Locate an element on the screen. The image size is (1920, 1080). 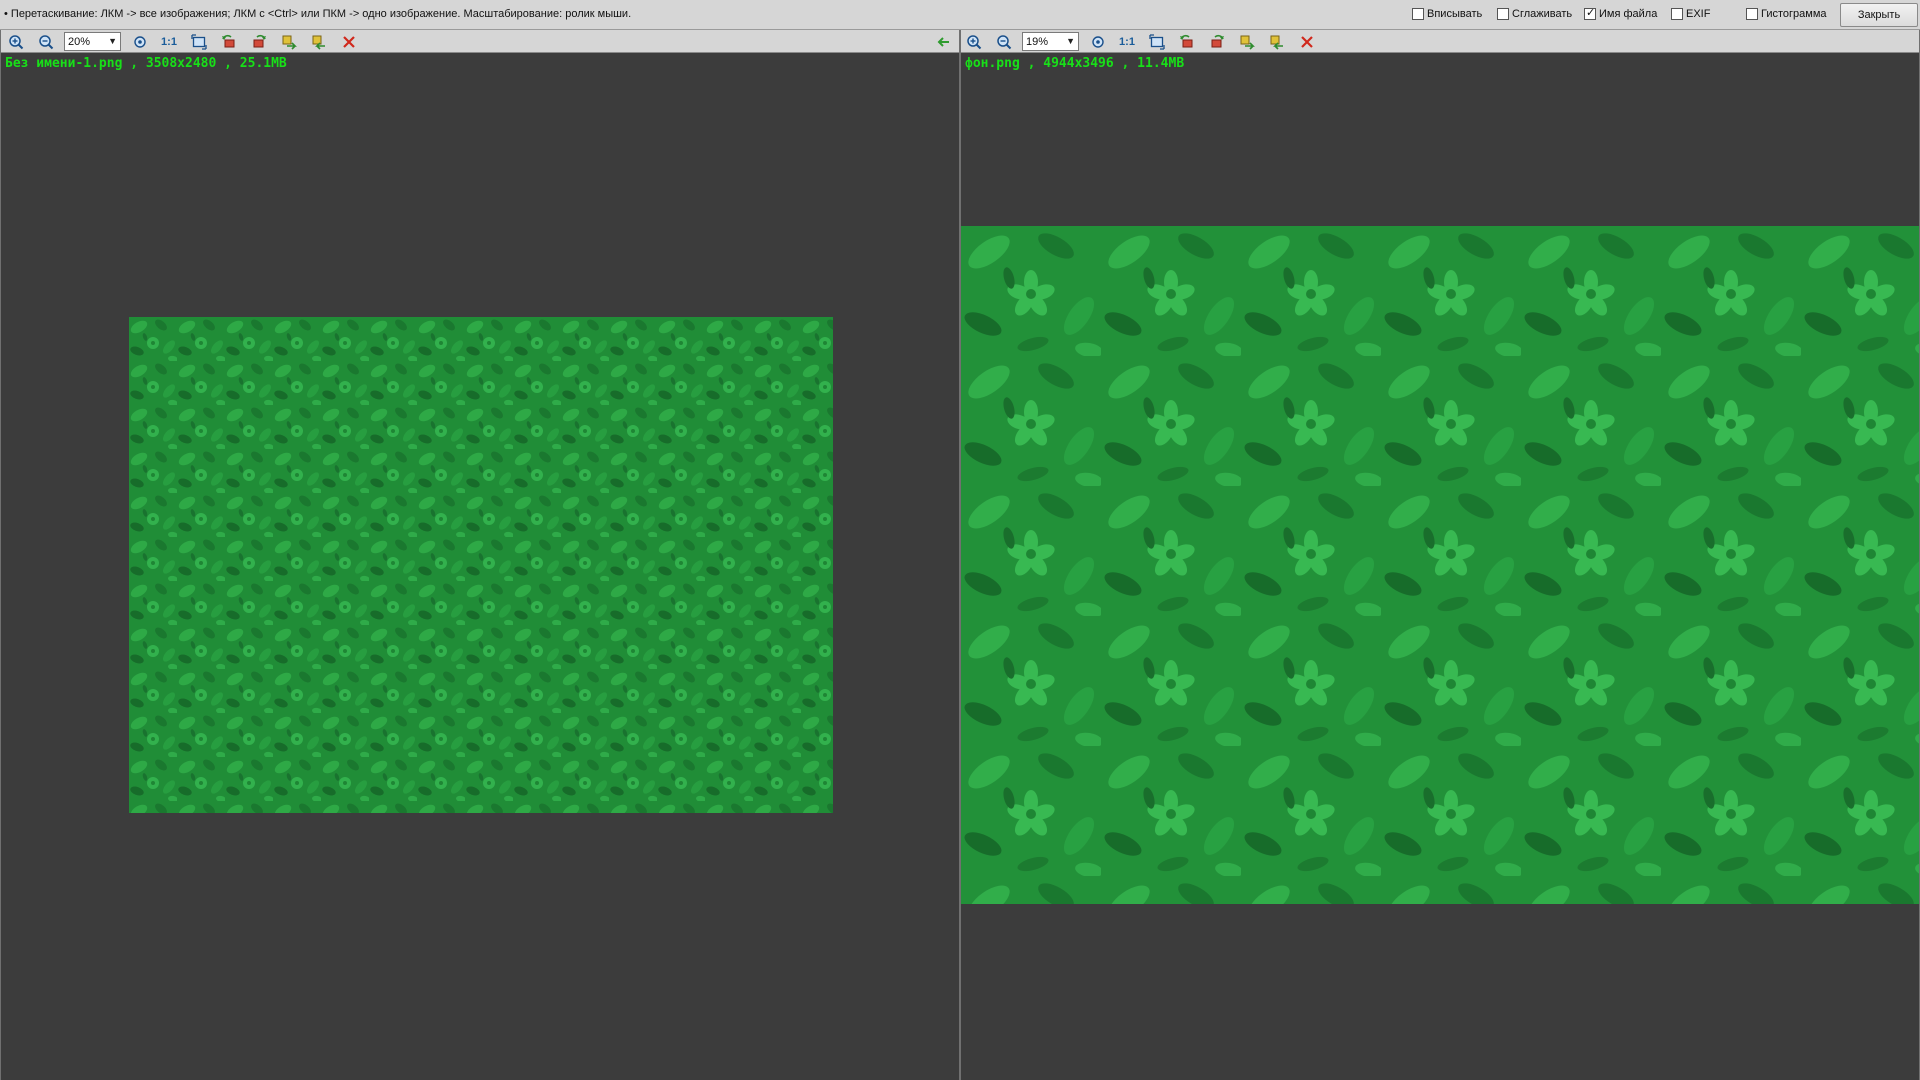
left-toolbar: 20% ▼ 1:1 is located at coordinates (480, 41).